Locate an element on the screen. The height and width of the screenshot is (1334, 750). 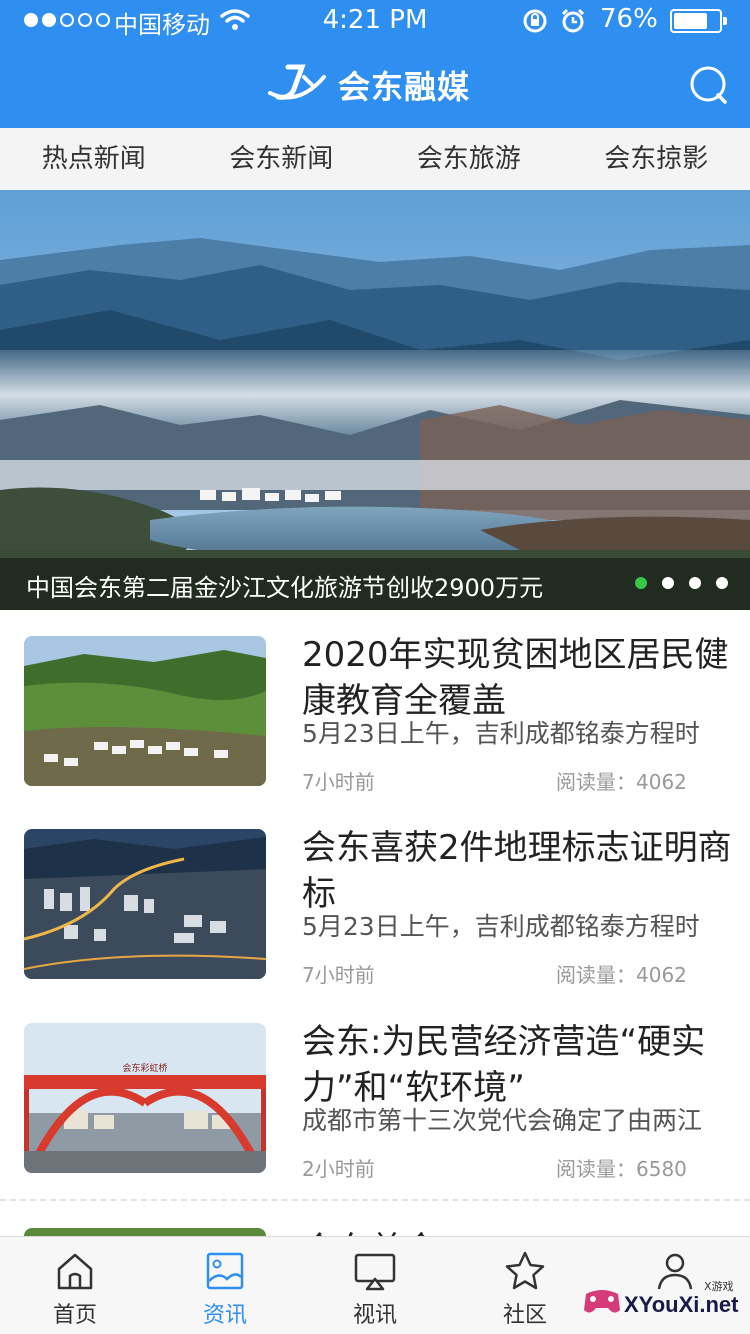
nav-news: 资讯 is located at coordinates (225, 1285).